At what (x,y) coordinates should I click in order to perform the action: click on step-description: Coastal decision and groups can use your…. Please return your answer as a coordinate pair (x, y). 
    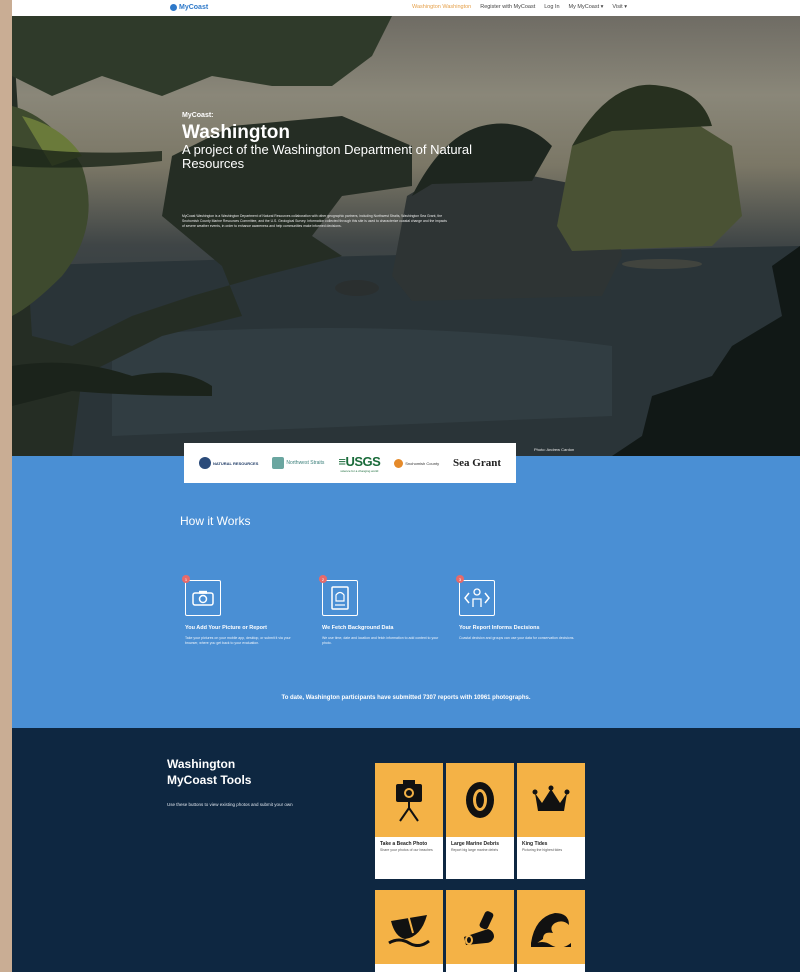
    Looking at the image, I should click on (517, 638).